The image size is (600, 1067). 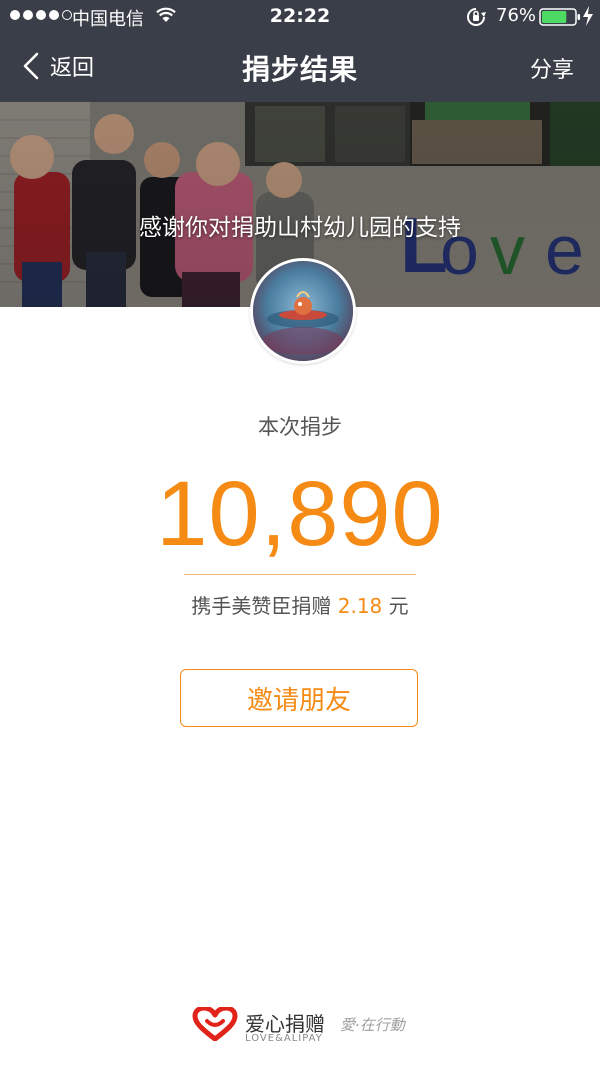 I want to click on status-bar: 中国电信 22:22 76%, so click(x=300, y=17).